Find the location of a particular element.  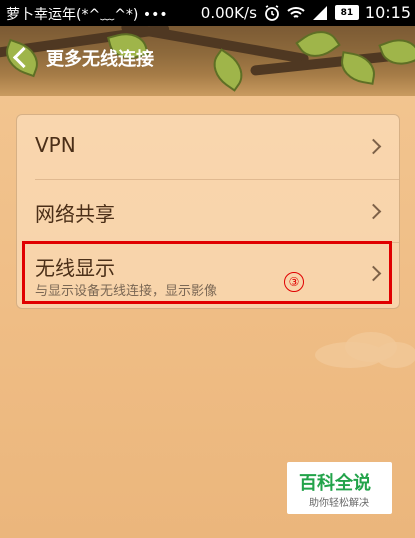

settings-row-network-sharing: 网络共享 is located at coordinates (208, 211).